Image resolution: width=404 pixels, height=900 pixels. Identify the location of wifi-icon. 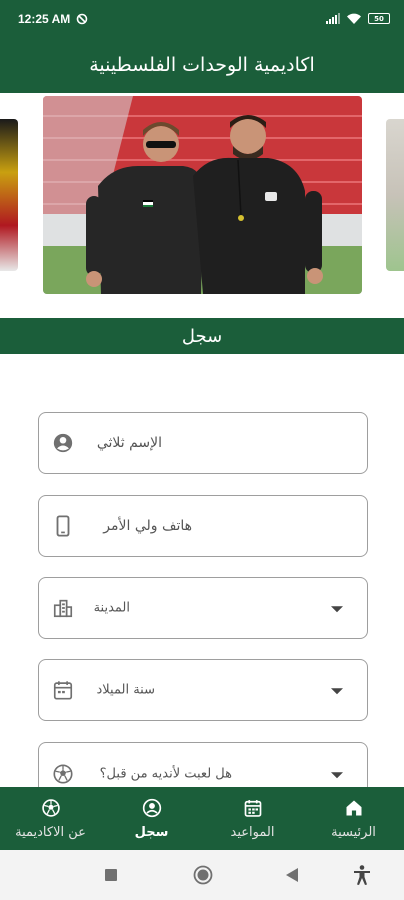
(354, 18).